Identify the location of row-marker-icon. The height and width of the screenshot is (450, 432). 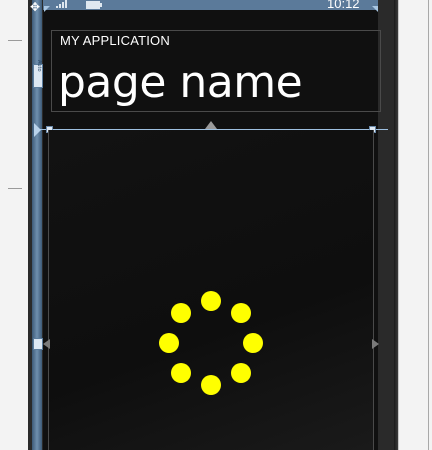
(37, 130).